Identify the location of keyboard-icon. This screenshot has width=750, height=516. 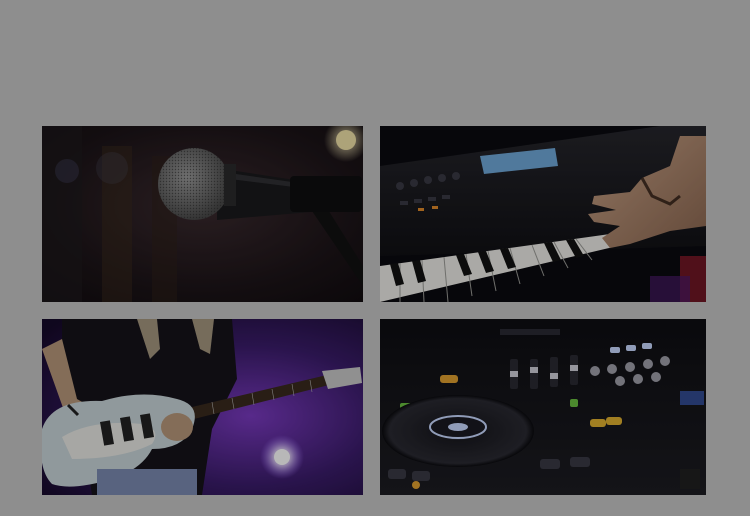
(543, 214).